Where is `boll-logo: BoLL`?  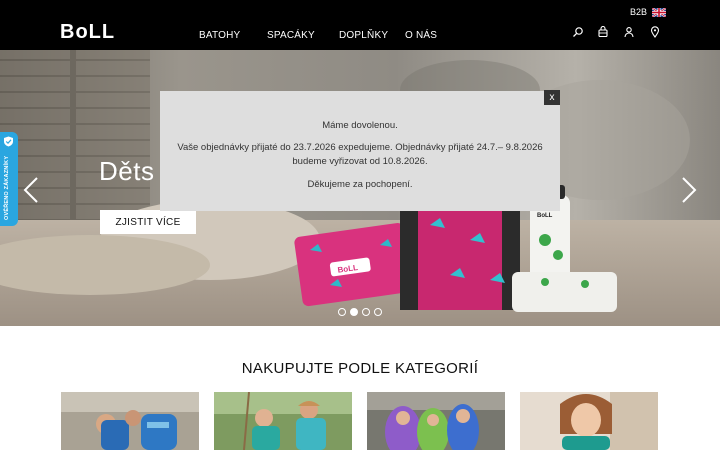 boll-logo: BoLL is located at coordinates (106, 31).